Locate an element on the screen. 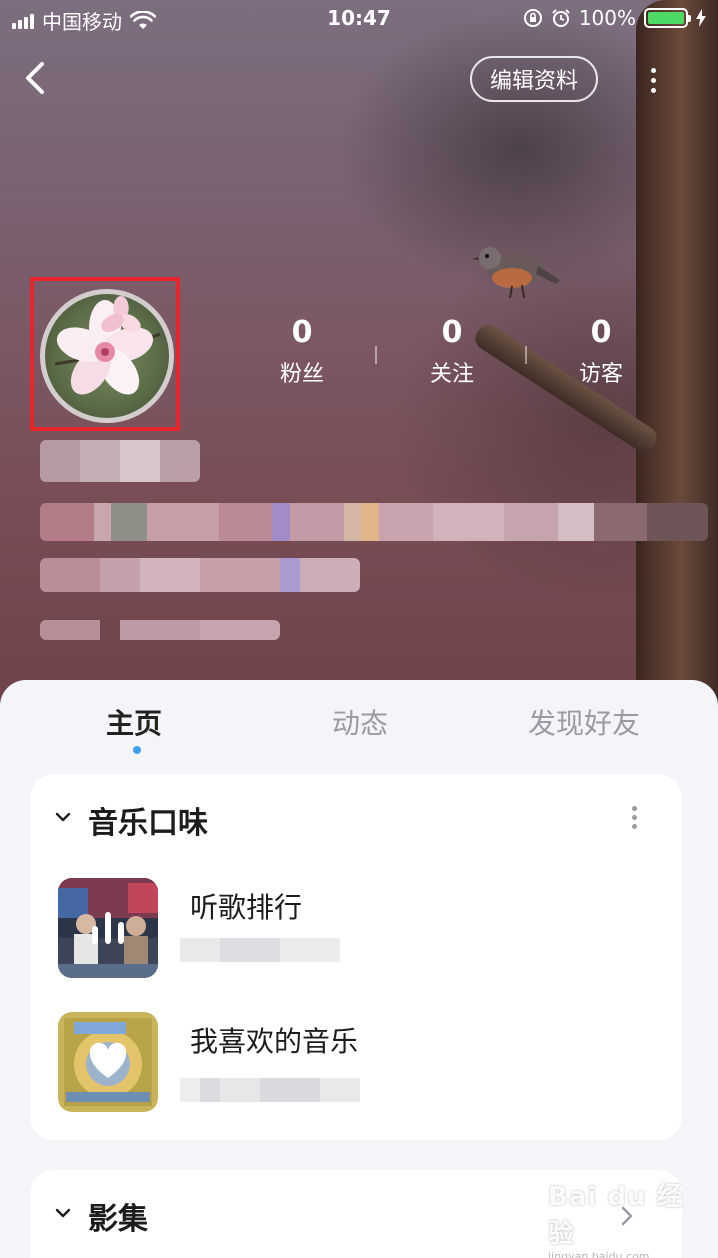  visitors-stat: 0 访客 is located at coordinates (601, 353).